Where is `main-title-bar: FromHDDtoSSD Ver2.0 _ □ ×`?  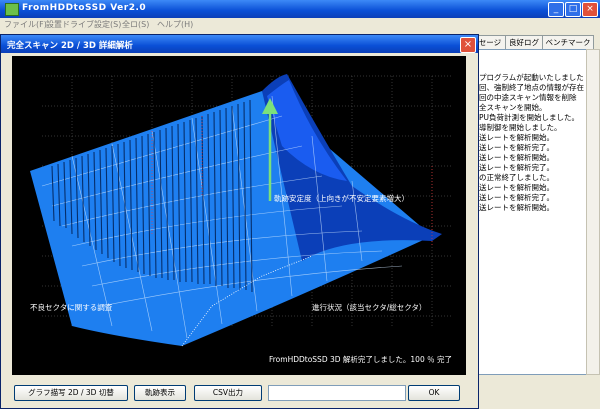
main-title-bar: FromHDDtoSSD Ver2.0 _ □ × is located at coordinates (300, 9).